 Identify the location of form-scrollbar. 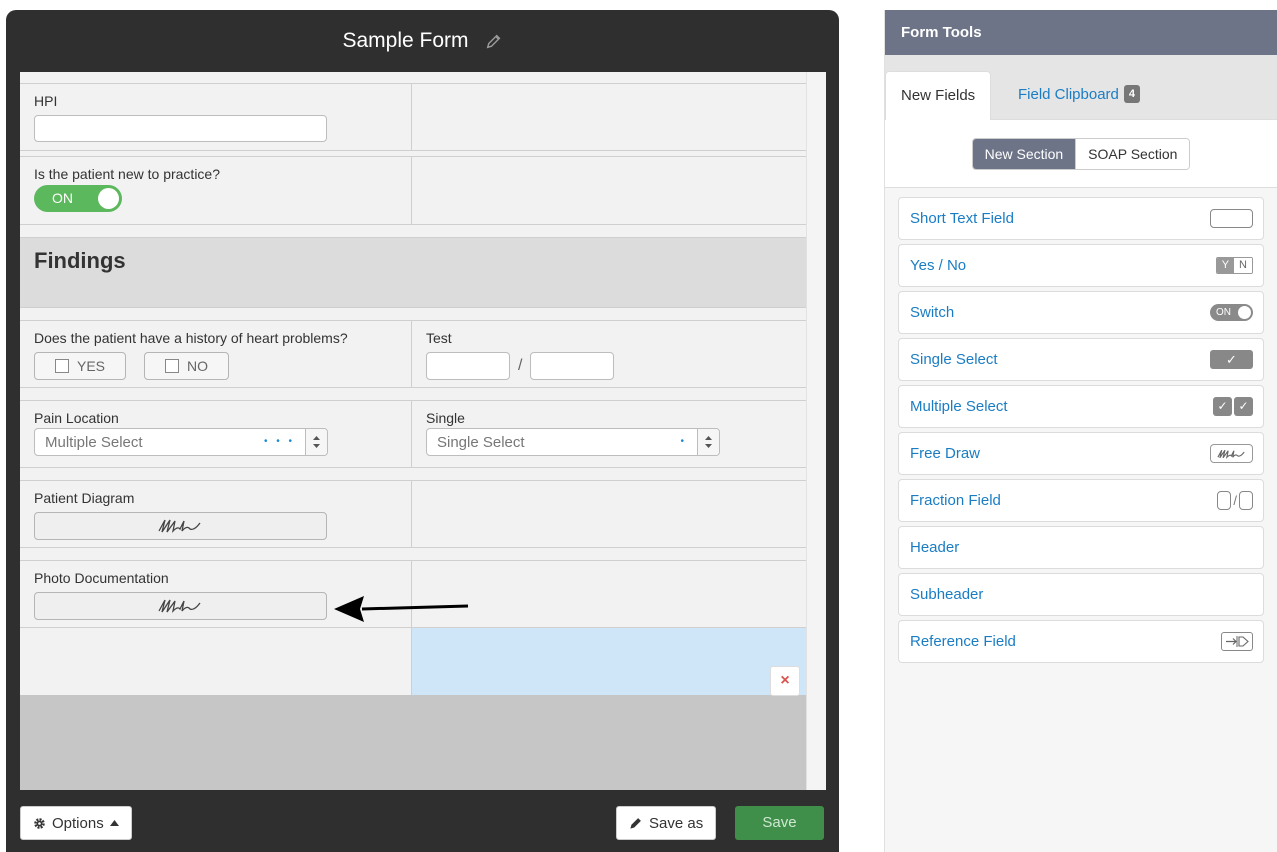
(816, 431).